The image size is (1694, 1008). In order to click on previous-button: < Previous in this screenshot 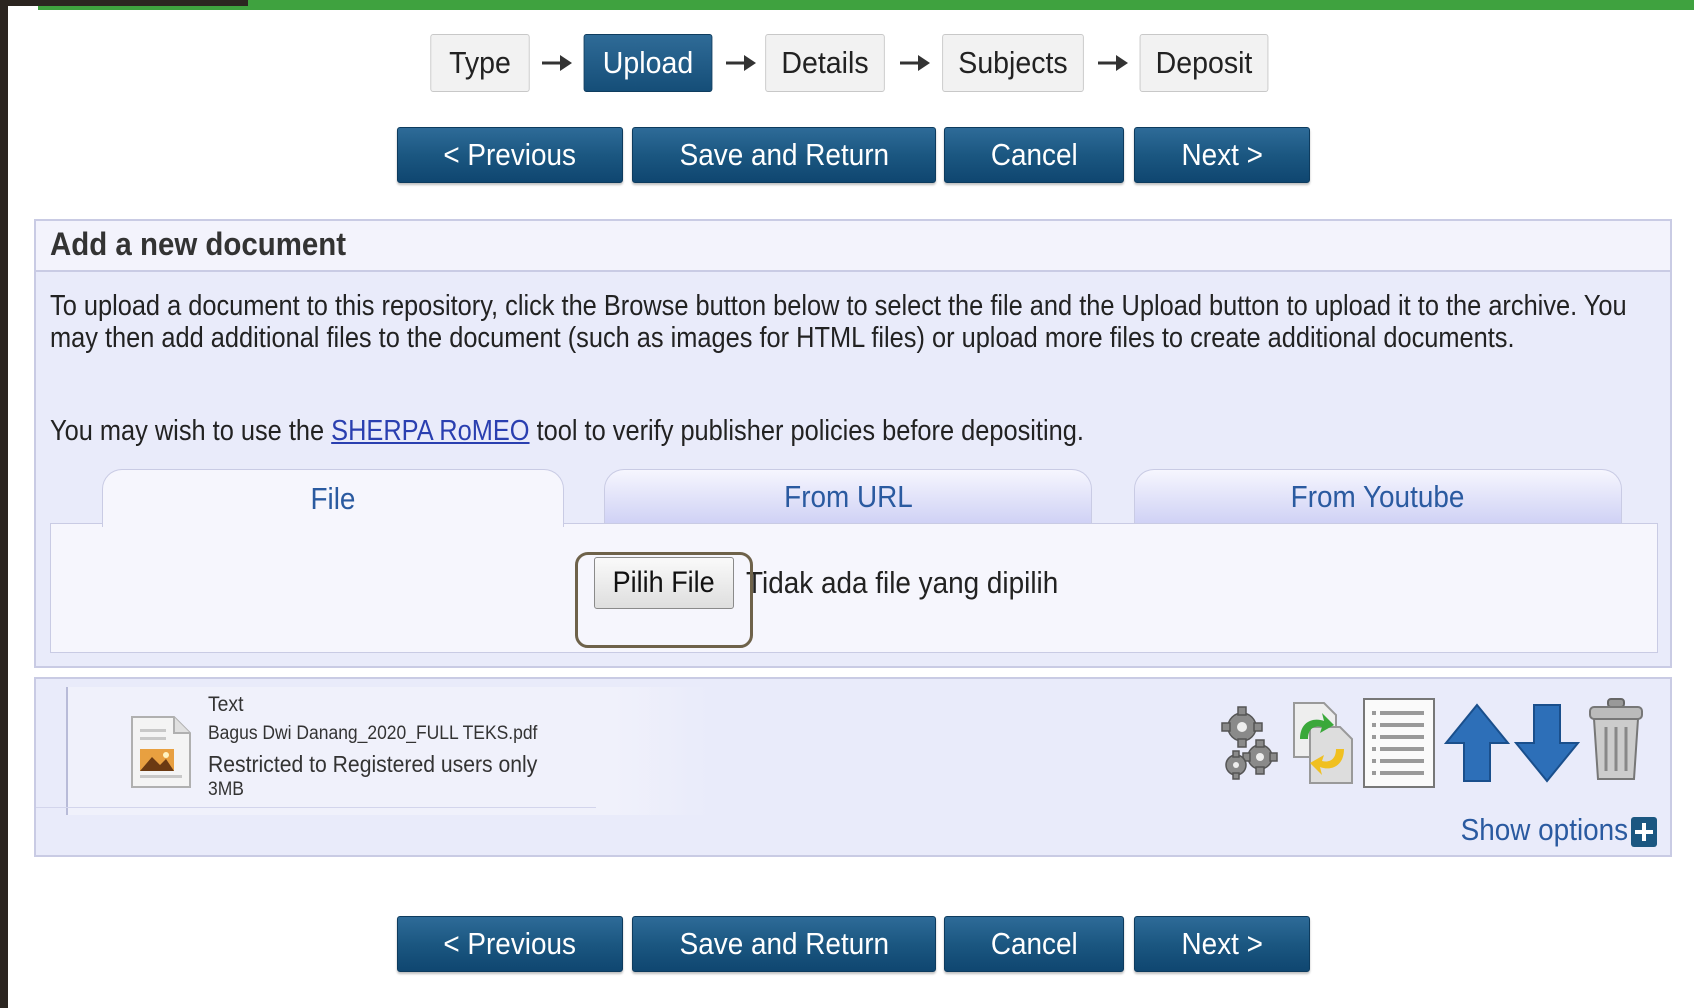, I will do `click(510, 155)`.